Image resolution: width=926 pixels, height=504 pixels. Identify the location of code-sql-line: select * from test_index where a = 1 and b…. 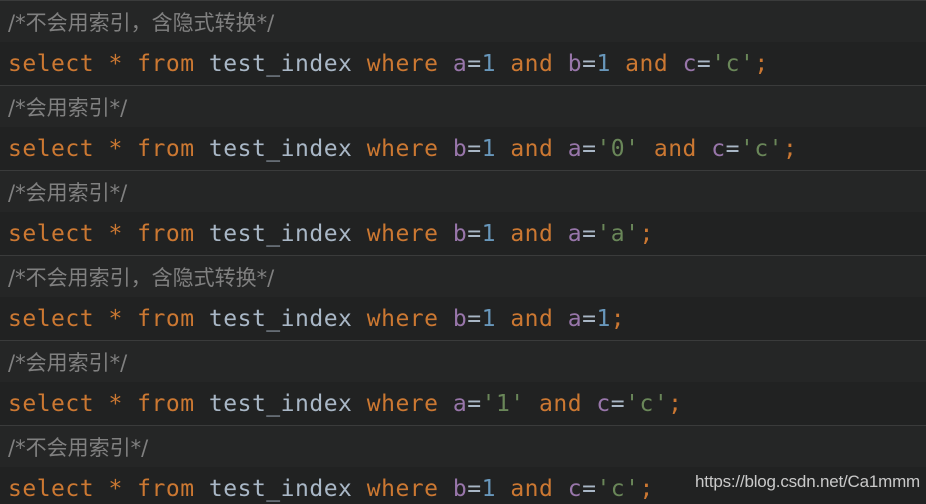
(463, 63).